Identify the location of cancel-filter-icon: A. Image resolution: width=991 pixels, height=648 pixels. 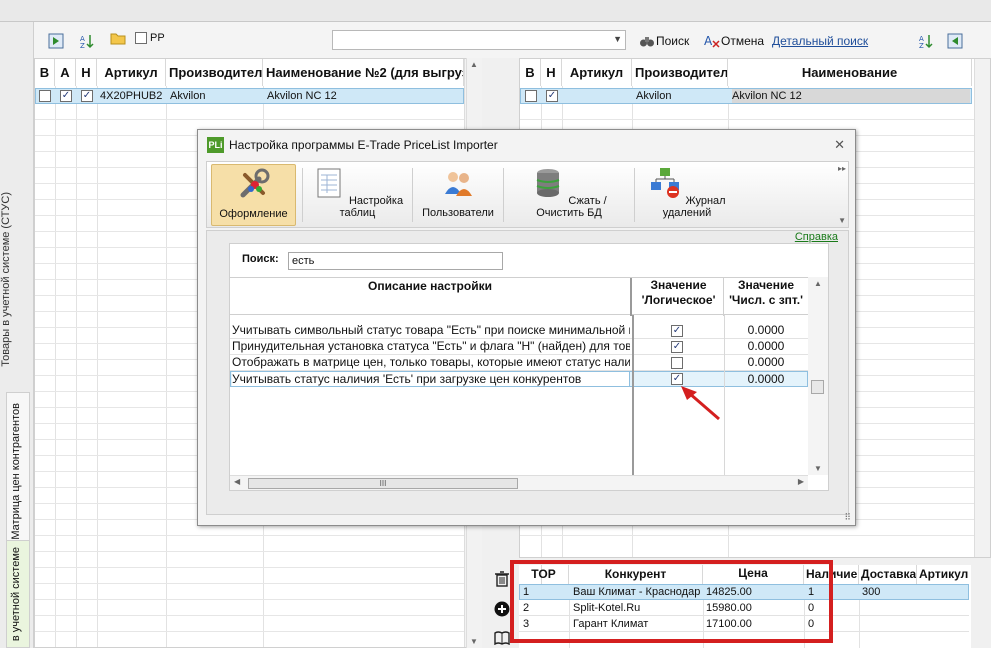
(712, 41).